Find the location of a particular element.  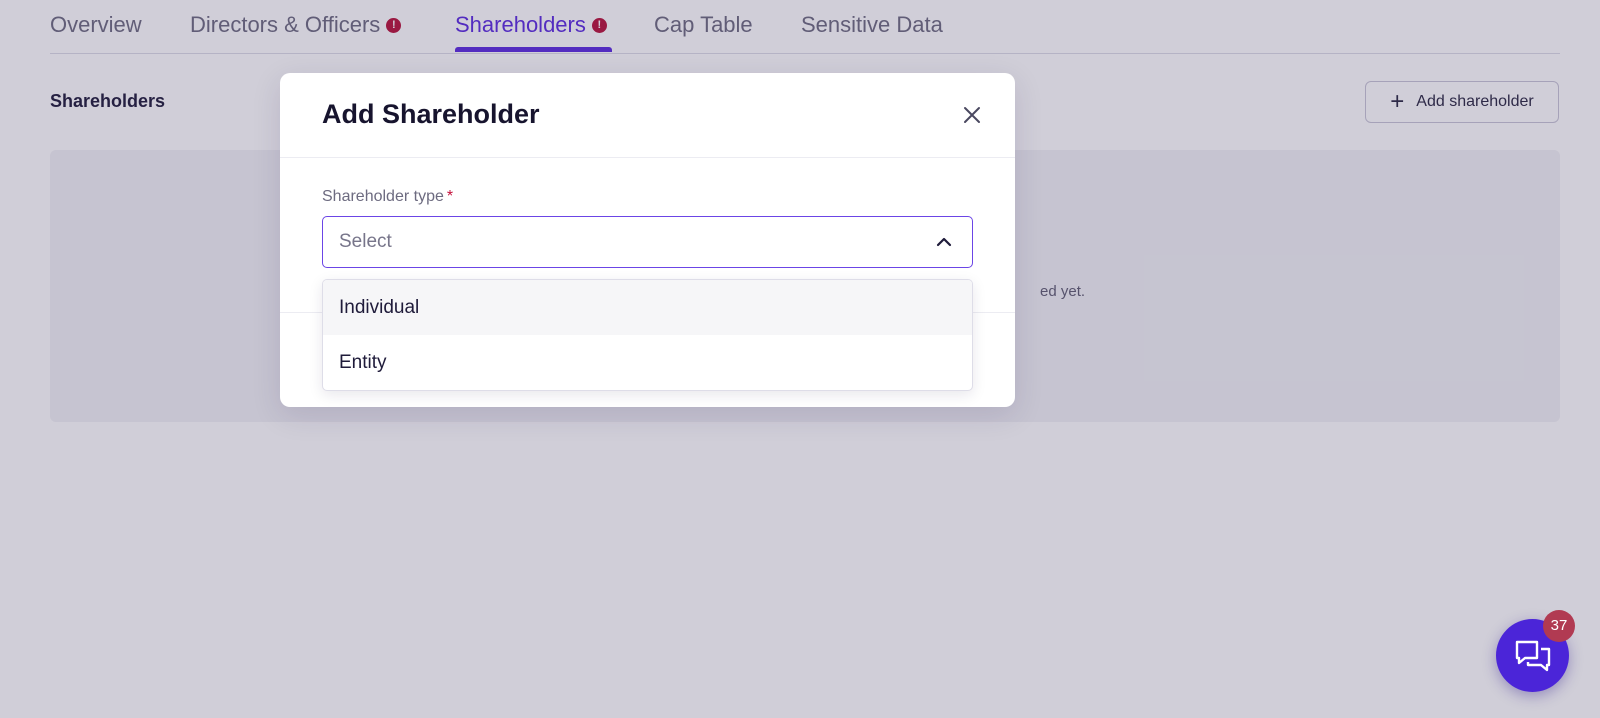

select-placeholder: Select is located at coordinates (365, 241).